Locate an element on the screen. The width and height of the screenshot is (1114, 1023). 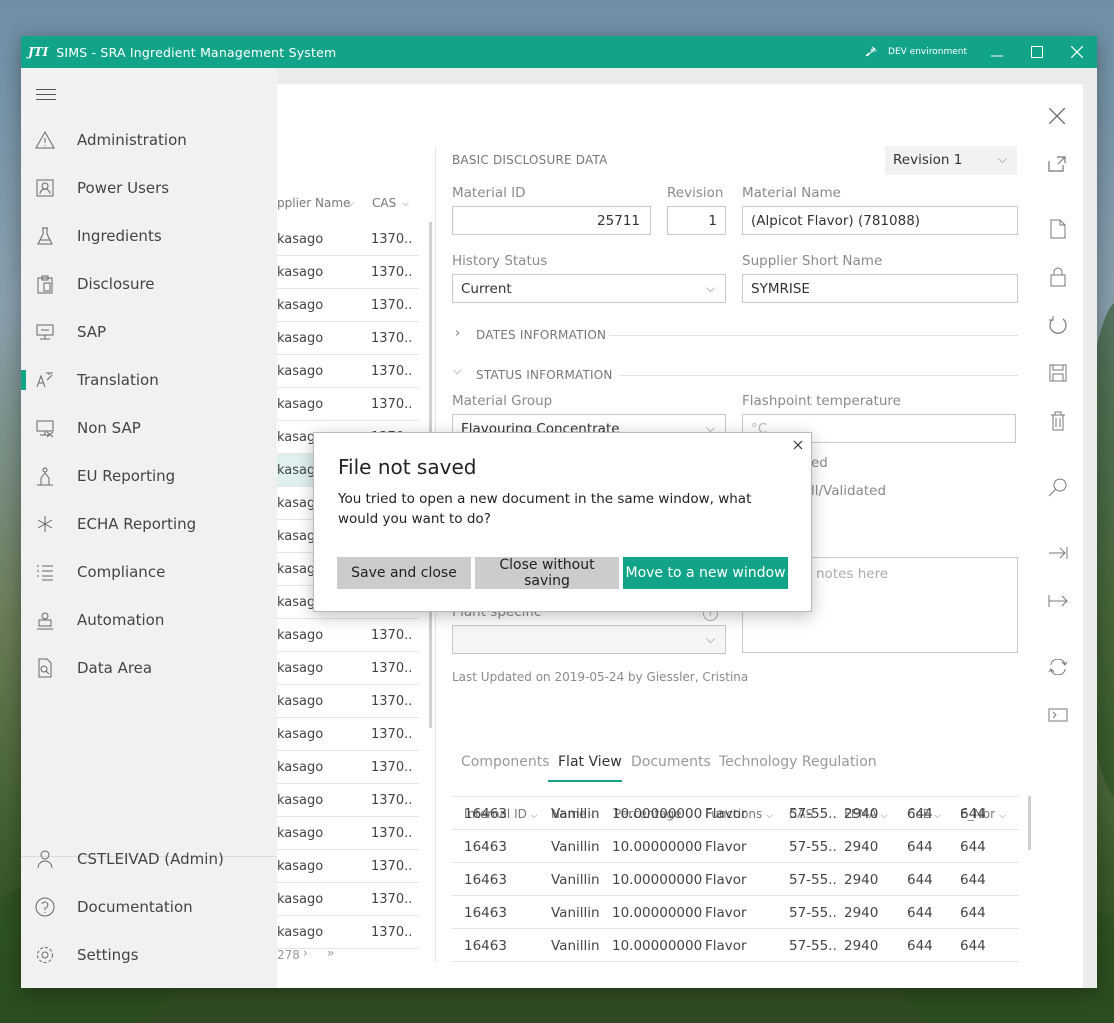
trash-icon is located at coordinates (1058, 421).